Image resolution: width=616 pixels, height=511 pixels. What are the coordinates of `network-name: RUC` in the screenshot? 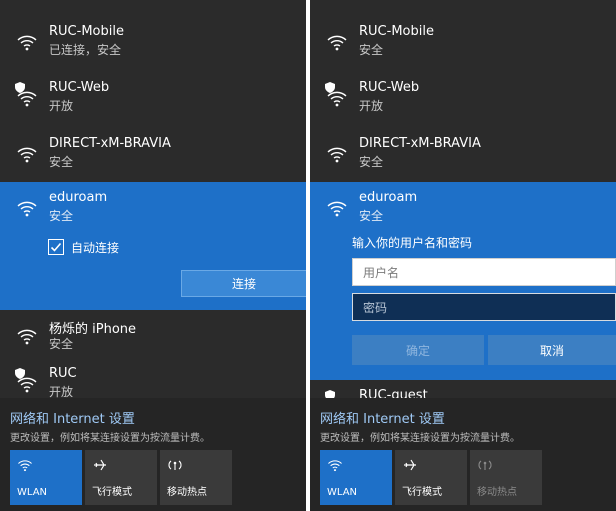 It's located at (63, 373).